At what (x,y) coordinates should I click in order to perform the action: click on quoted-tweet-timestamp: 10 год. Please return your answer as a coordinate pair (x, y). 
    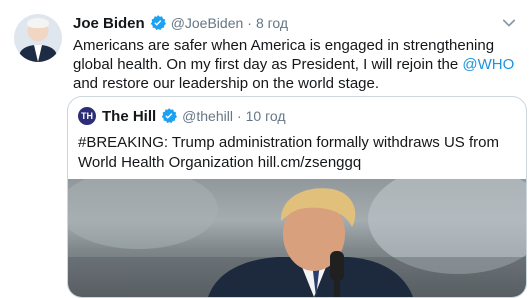
    Looking at the image, I should click on (266, 116).